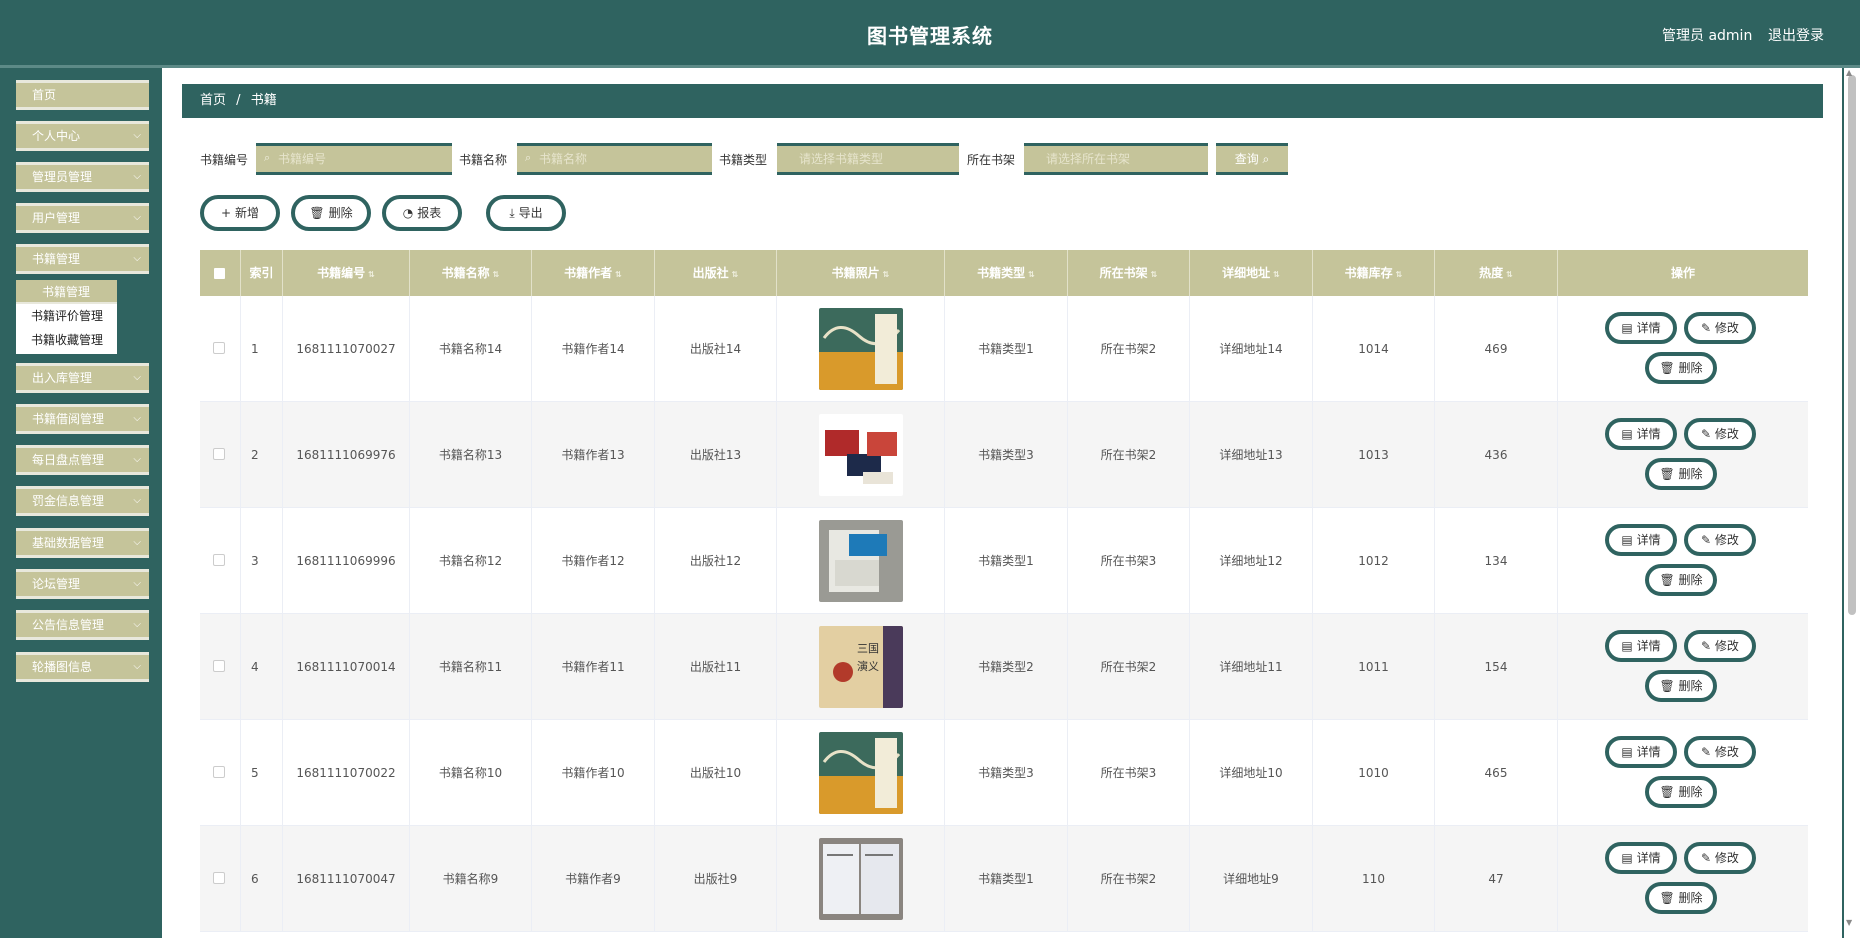 The height and width of the screenshot is (938, 1860). I want to click on sidebar-item-announcements: 公告信息管理 ⌵, so click(82, 625).